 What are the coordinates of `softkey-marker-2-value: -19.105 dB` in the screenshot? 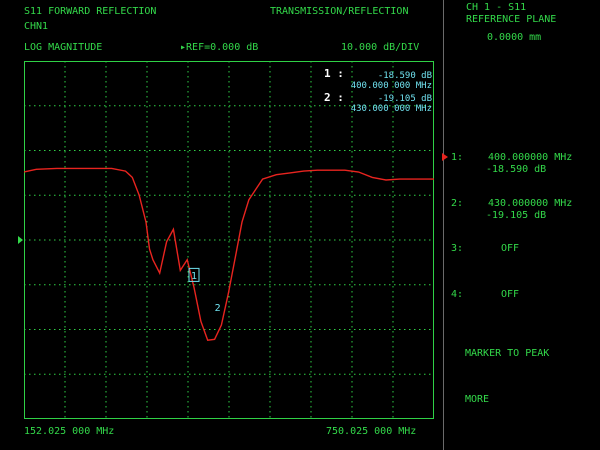 It's located at (516, 215).